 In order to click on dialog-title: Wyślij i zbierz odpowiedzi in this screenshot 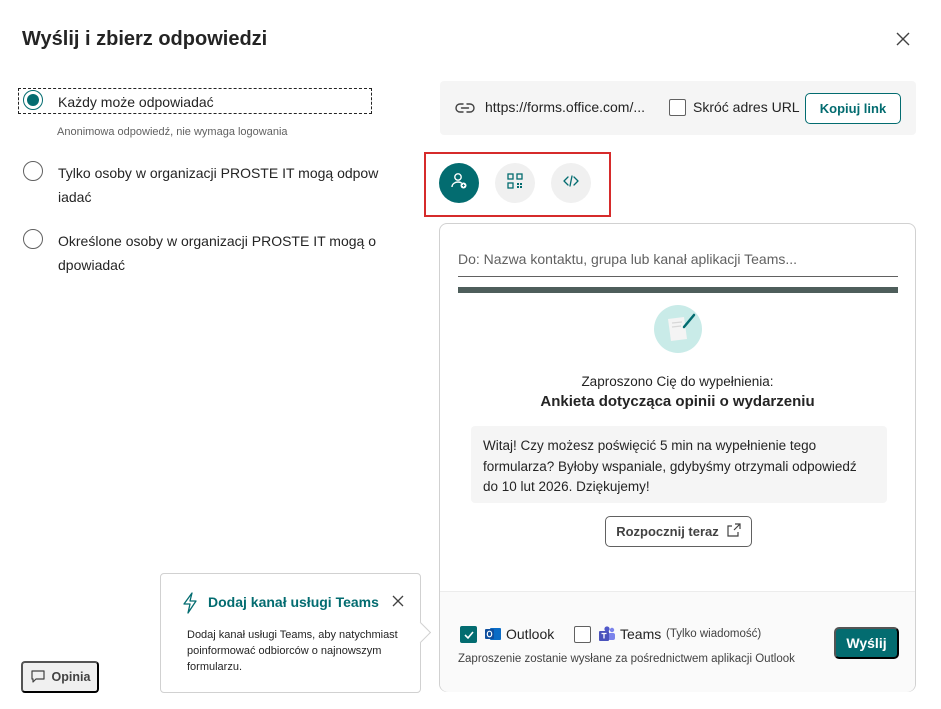, I will do `click(145, 39)`.